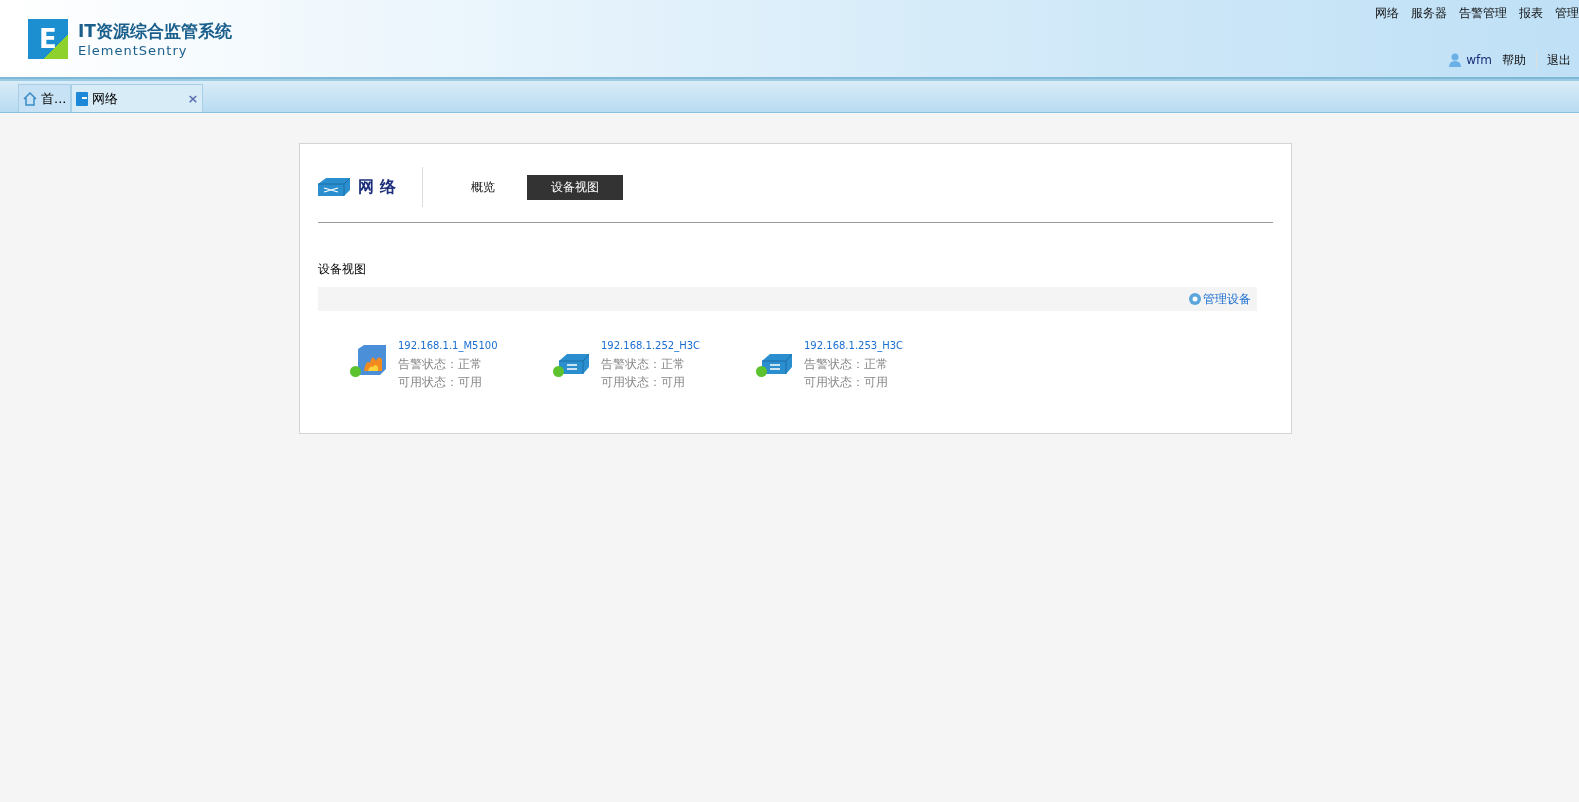 This screenshot has height=802, width=1579. What do you see at coordinates (371, 360) in the screenshot?
I see `firewall-icon` at bounding box center [371, 360].